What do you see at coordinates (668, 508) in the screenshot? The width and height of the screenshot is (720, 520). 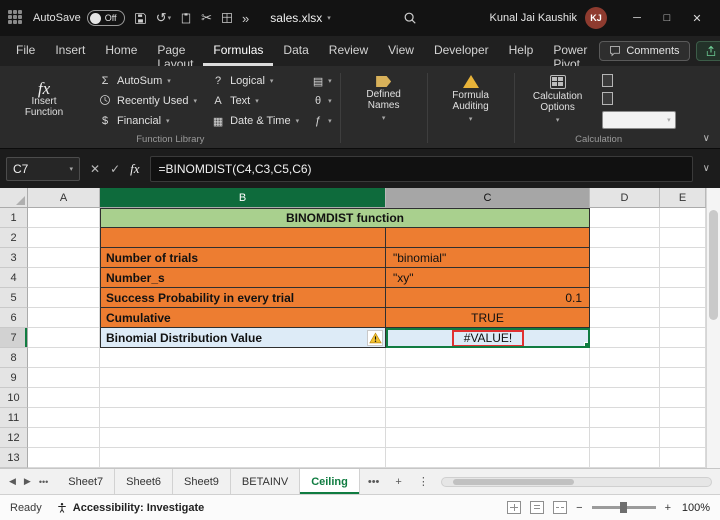 I see `zoom-in-button: +` at bounding box center [668, 508].